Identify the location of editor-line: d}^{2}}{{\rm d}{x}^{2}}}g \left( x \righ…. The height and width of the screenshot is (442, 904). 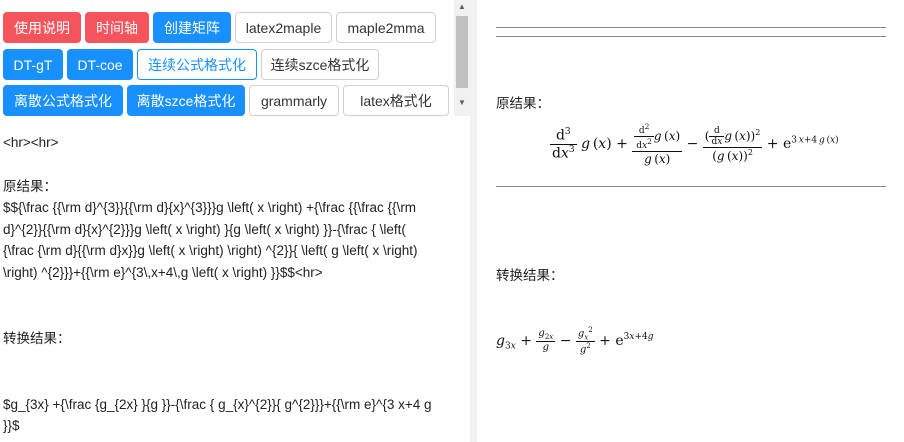
(204, 229).